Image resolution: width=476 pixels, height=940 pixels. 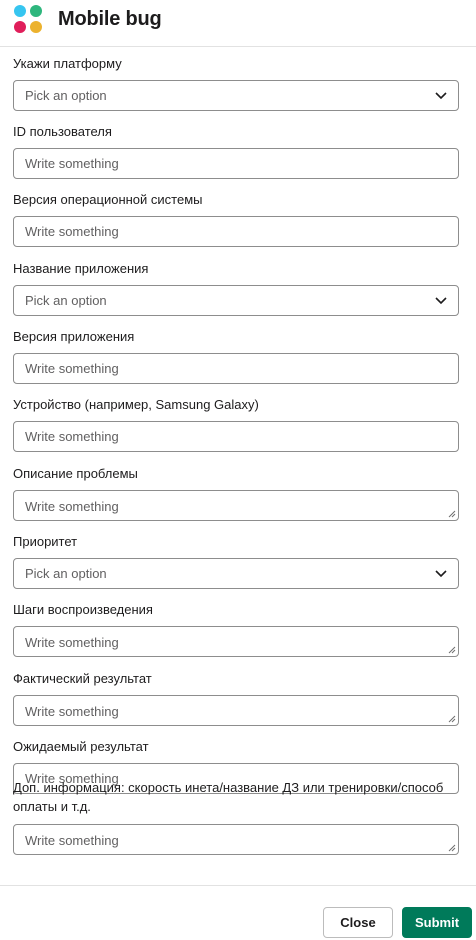 I want to click on user-id-label: ID пользователя, so click(x=62, y=131).